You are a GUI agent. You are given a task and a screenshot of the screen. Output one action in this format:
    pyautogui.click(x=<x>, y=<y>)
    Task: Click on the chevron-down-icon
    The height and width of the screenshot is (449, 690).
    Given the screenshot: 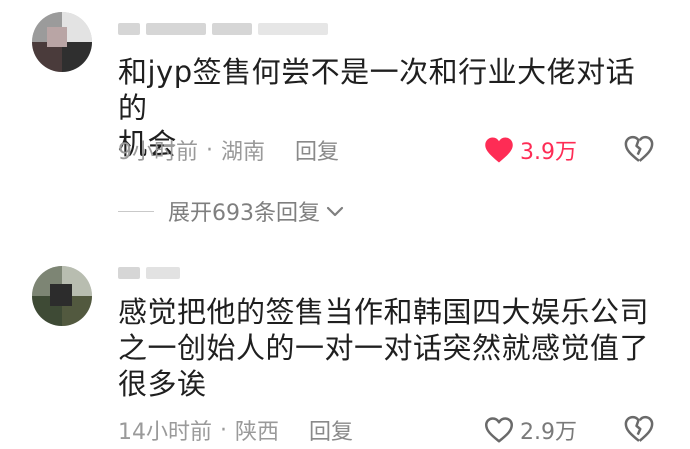 What is the action you would take?
    pyautogui.click(x=335, y=211)
    